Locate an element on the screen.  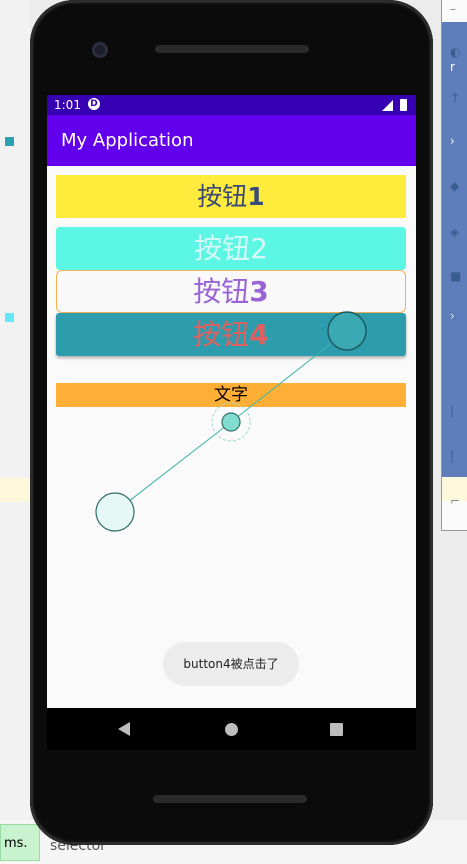
toolbar-icon: ■ is located at coordinates (455, 276).